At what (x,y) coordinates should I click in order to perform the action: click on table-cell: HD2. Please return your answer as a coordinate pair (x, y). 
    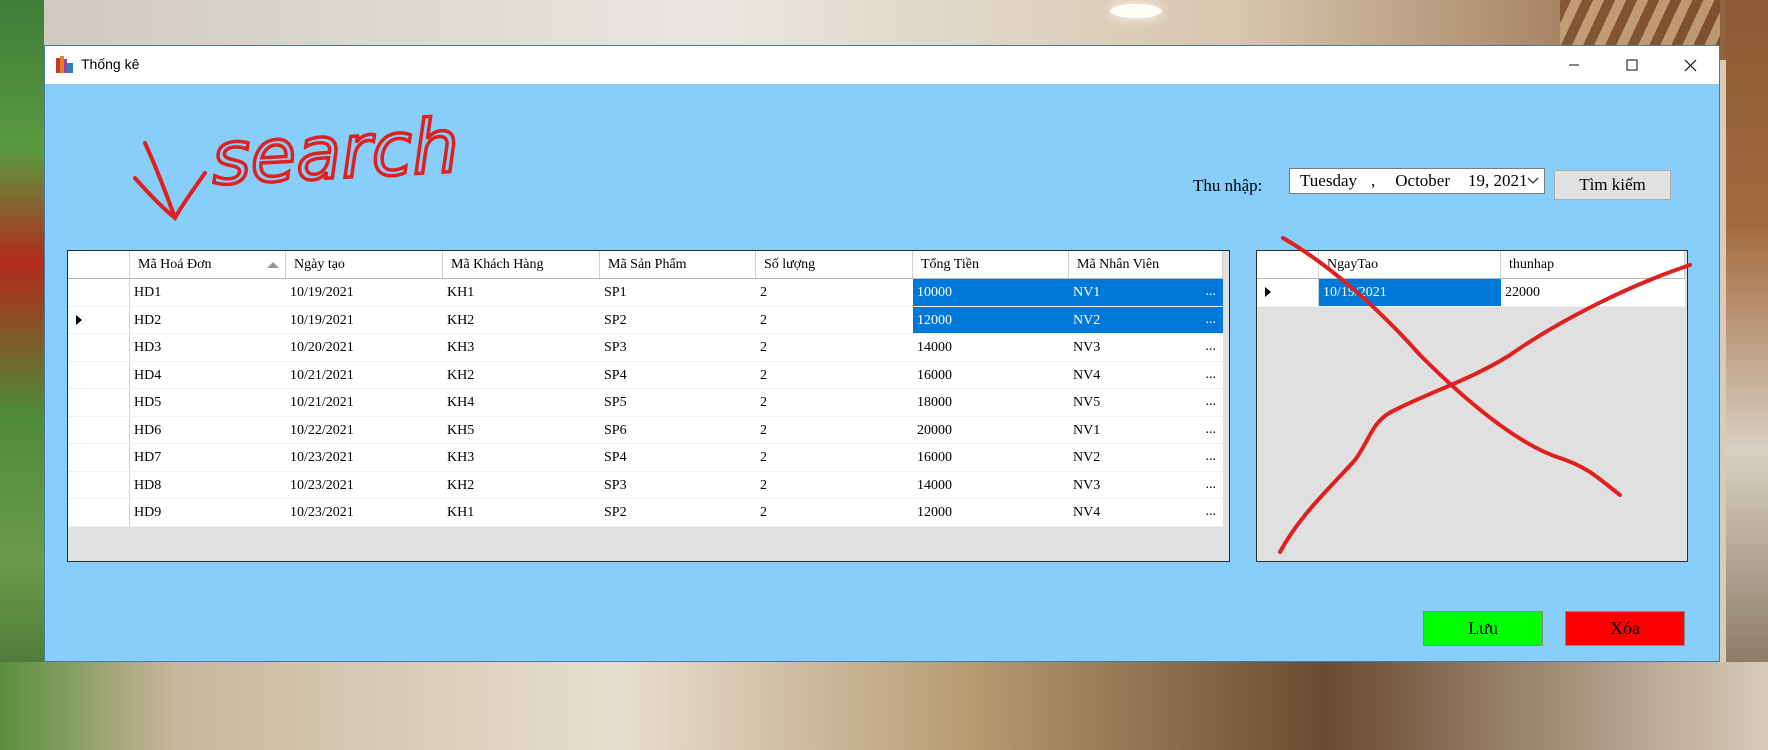
    Looking at the image, I should click on (208, 320).